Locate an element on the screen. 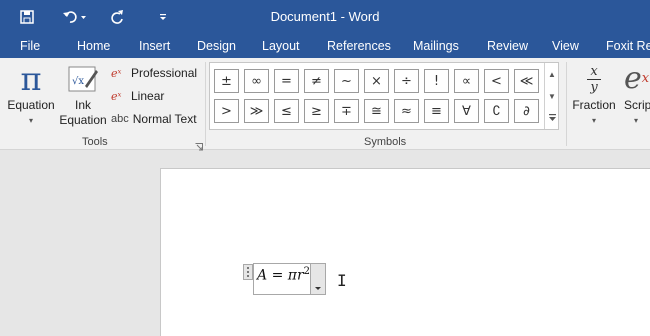 The height and width of the screenshot is (336, 650). normal-text-label: Normal Text is located at coordinates (164, 119).